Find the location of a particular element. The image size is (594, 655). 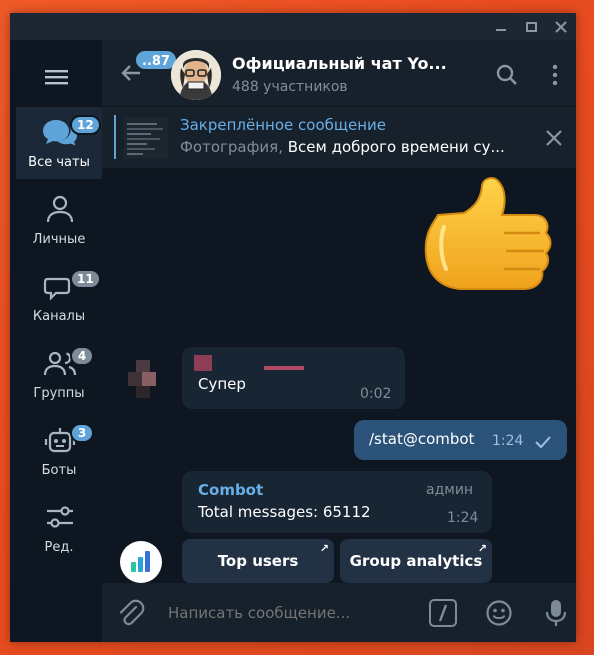

title-bar is located at coordinates (293, 26).